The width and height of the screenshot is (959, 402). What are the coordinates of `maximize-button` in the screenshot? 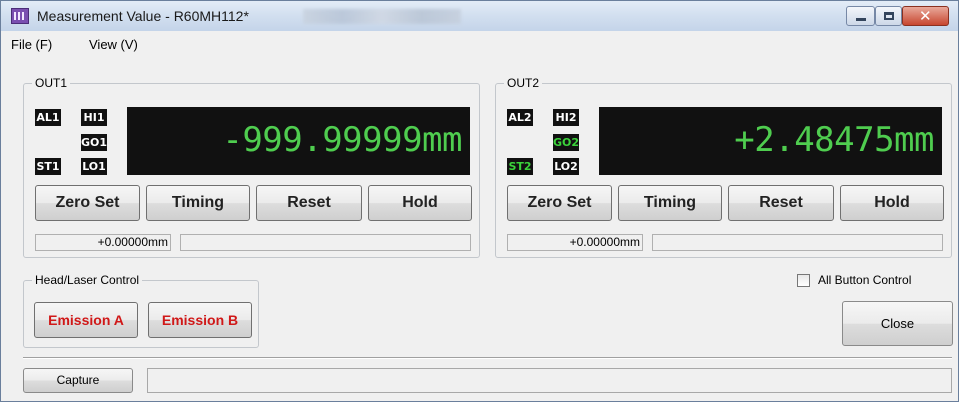 It's located at (888, 16).